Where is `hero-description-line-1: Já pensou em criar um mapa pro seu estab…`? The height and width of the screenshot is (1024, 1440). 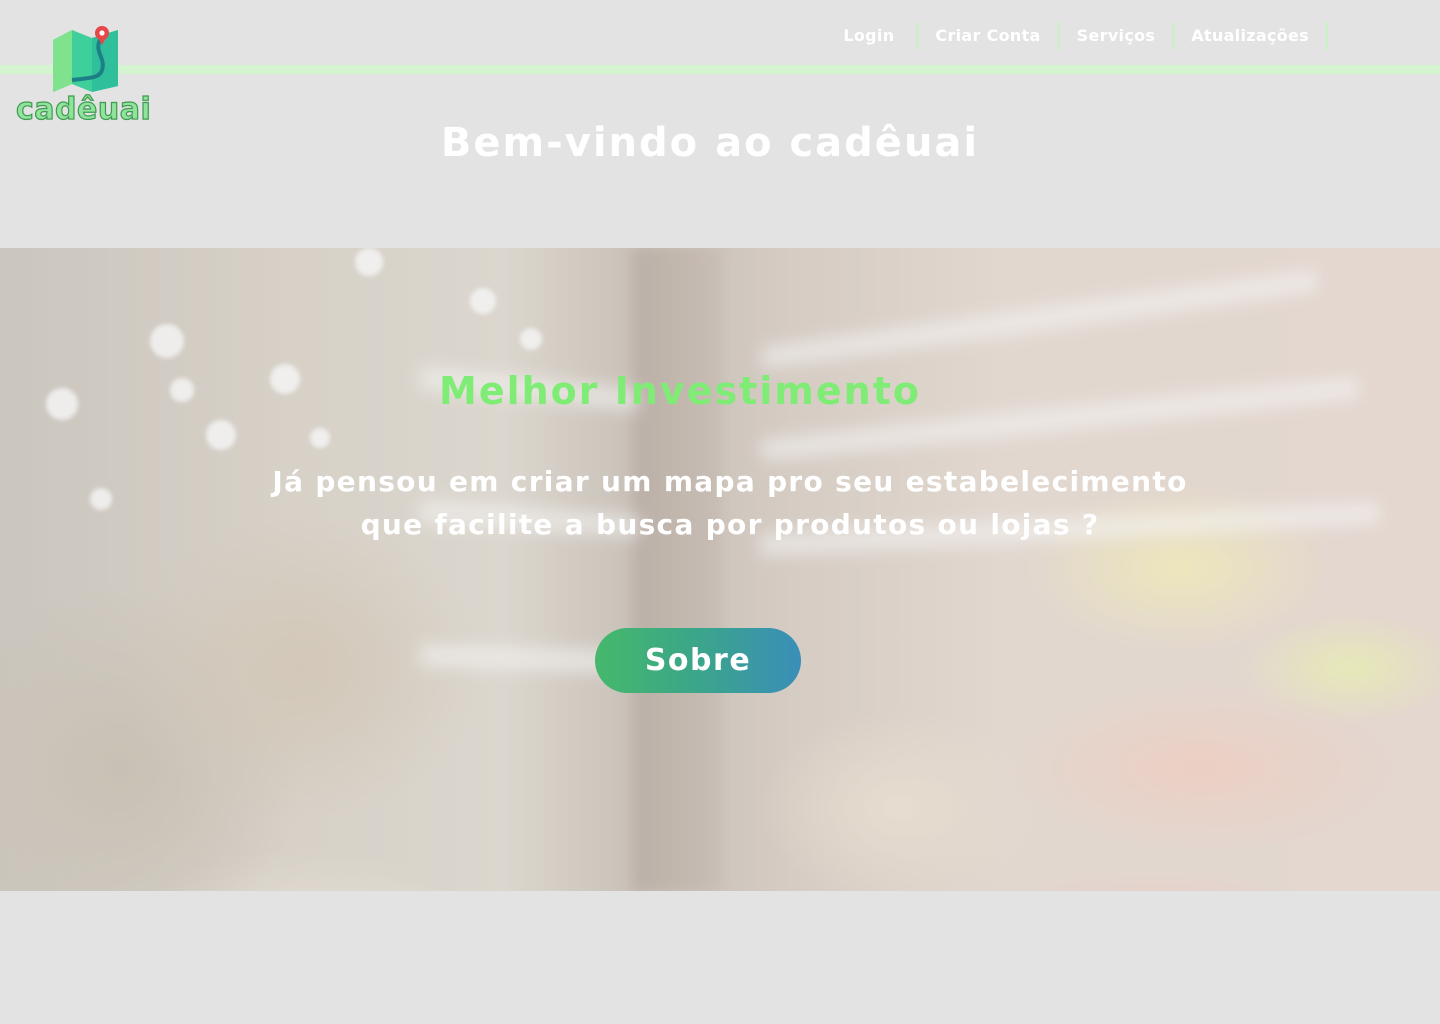
hero-description-line-1: Já pensou em criar um mapa pro seu estab… is located at coordinates (730, 481).